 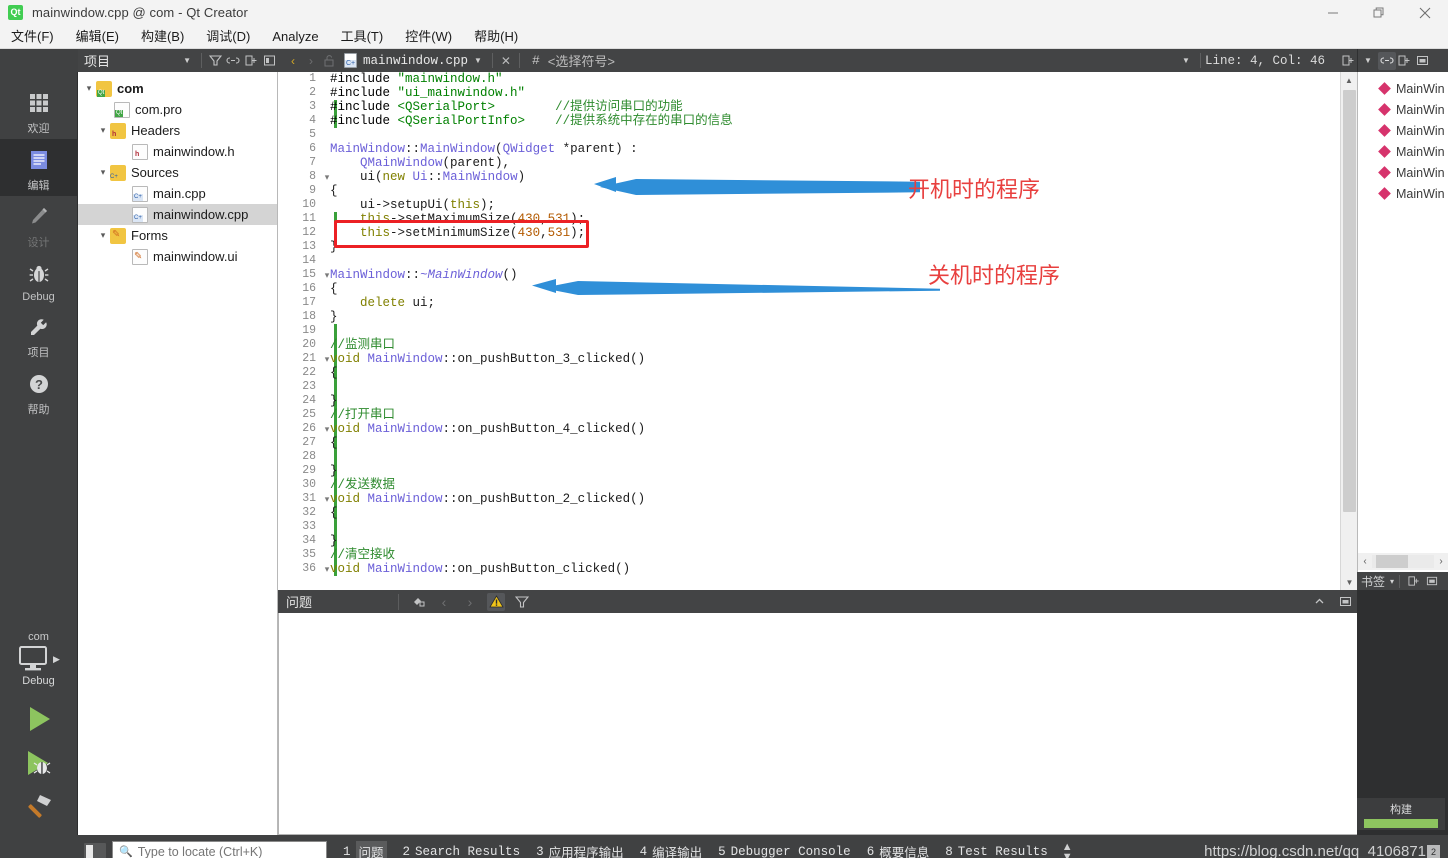 What do you see at coordinates (522, 602) in the screenshot?
I see `funnel-icon` at bounding box center [522, 602].